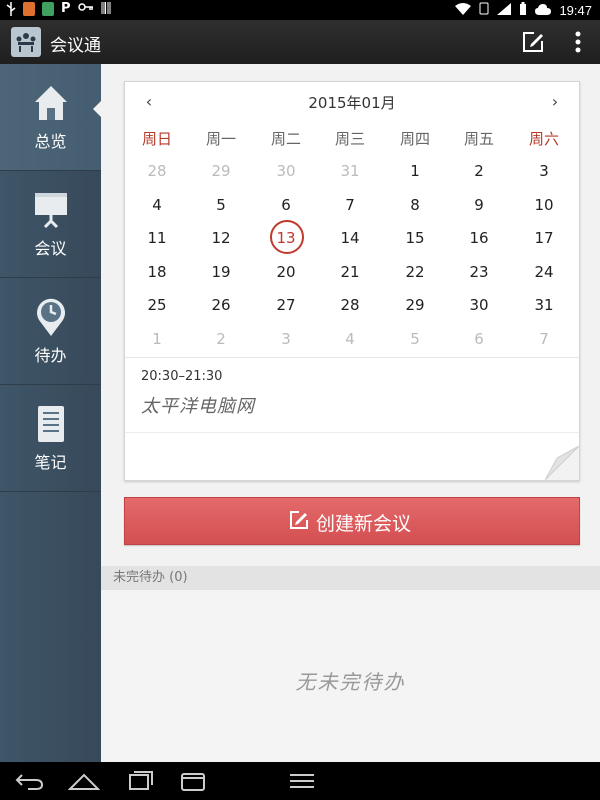  What do you see at coordinates (544, 206) in the screenshot?
I see `calendar-day: 10` at bounding box center [544, 206].